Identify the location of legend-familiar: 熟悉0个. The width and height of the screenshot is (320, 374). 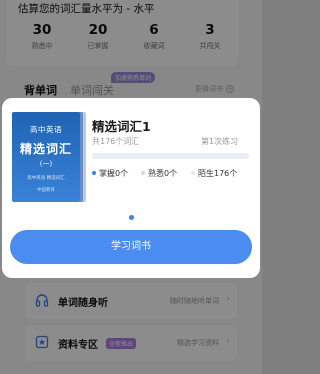
(159, 173).